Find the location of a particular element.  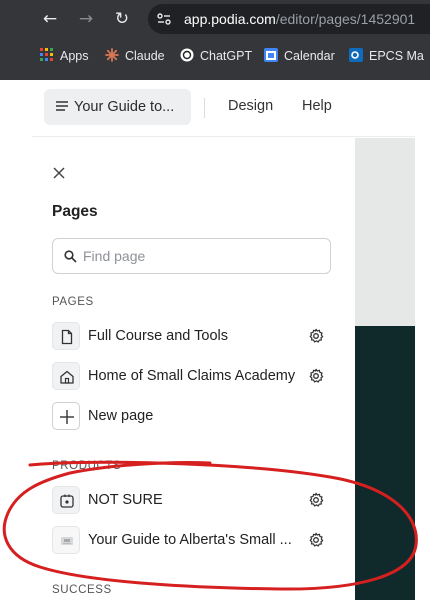

preview-canvas-dark is located at coordinates (385, 463).